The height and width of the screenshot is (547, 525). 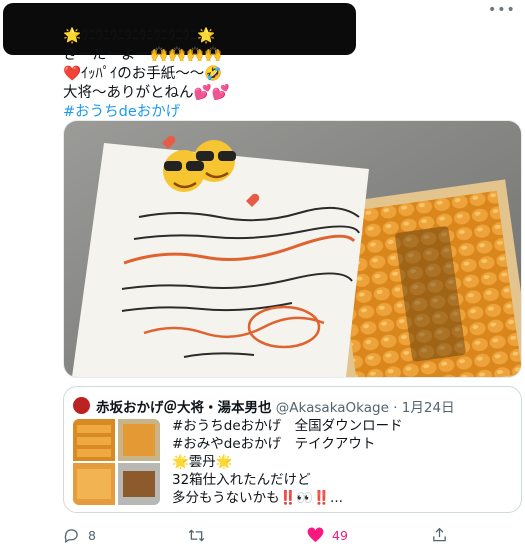 What do you see at coordinates (196, 535) in the screenshot?
I see `retweet-icon` at bounding box center [196, 535].